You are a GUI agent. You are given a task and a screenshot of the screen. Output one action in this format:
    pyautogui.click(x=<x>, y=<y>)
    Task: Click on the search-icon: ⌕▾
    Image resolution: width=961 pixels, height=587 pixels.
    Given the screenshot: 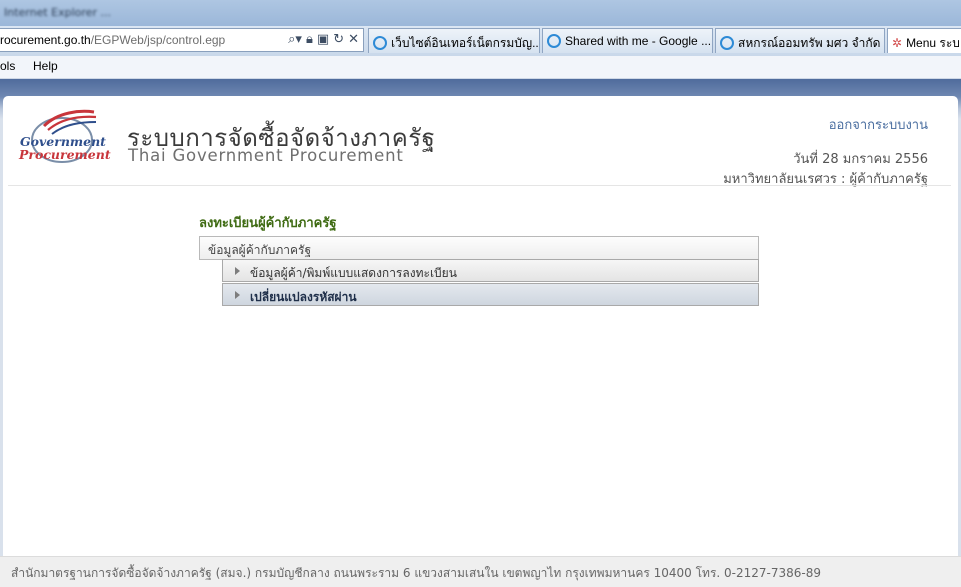 What is the action you would take?
    pyautogui.click(x=295, y=40)
    